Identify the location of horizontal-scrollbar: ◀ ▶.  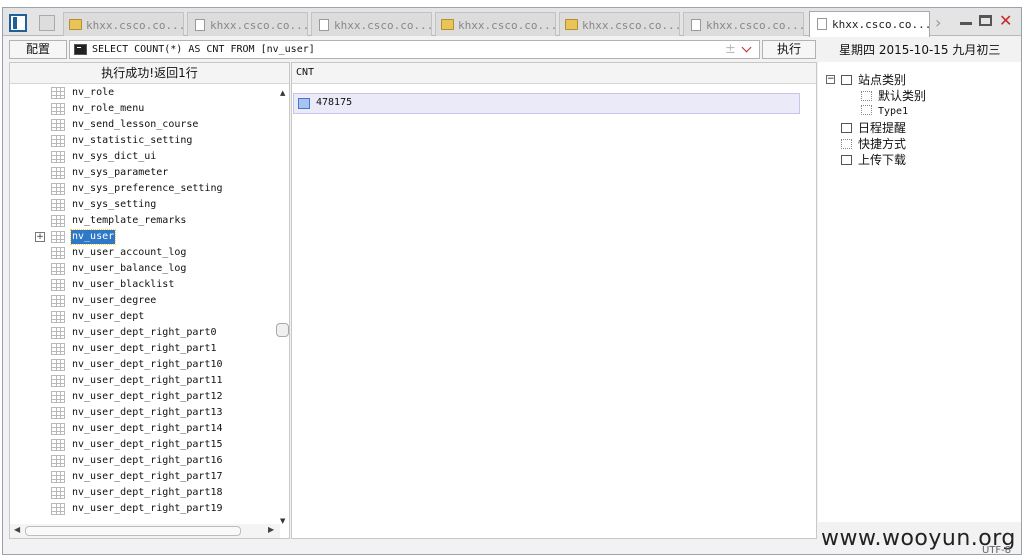
(145, 531).